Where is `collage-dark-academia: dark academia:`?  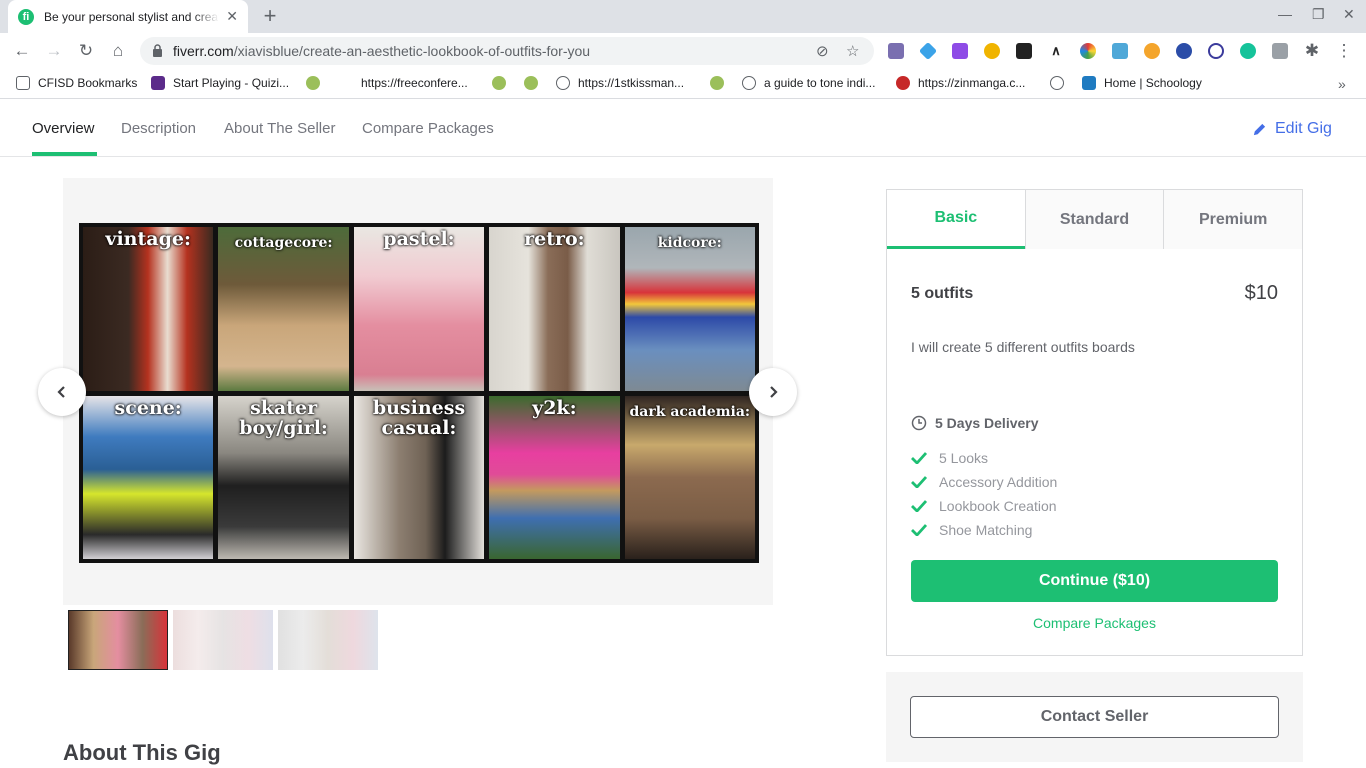 collage-dark-academia: dark academia: is located at coordinates (689, 477).